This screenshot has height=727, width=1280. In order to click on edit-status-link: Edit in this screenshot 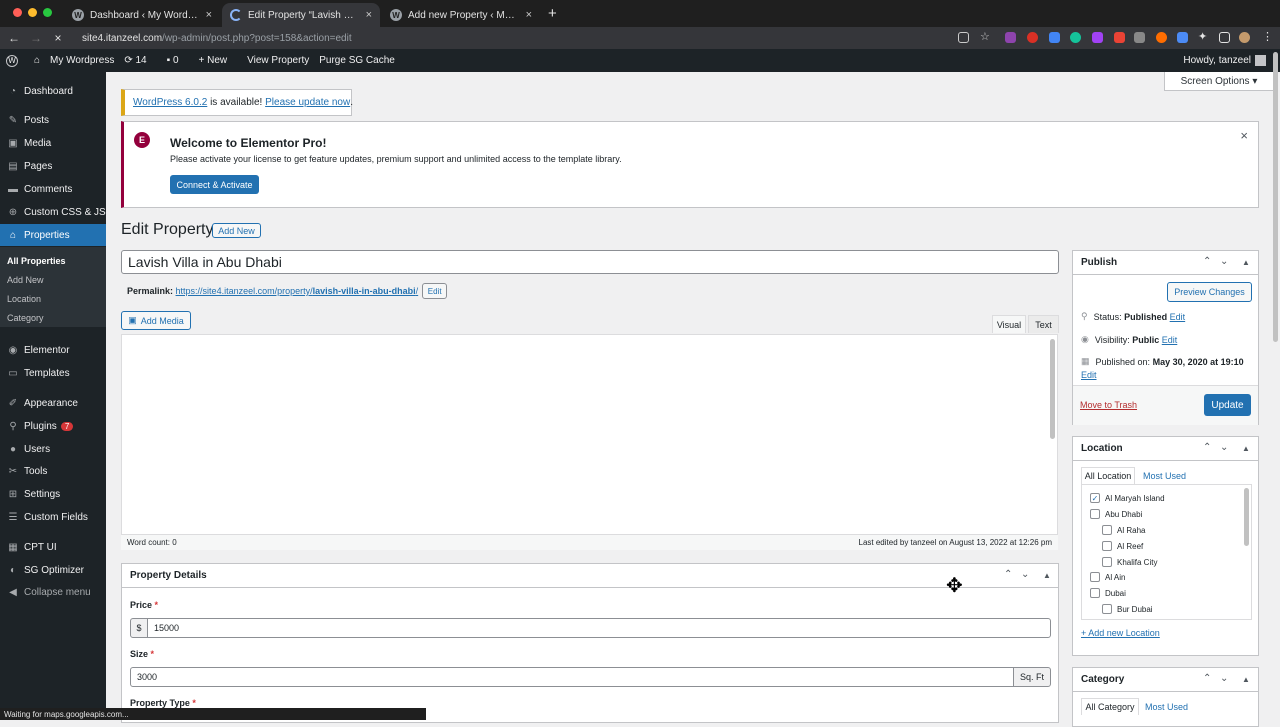, I will do `click(1178, 317)`.